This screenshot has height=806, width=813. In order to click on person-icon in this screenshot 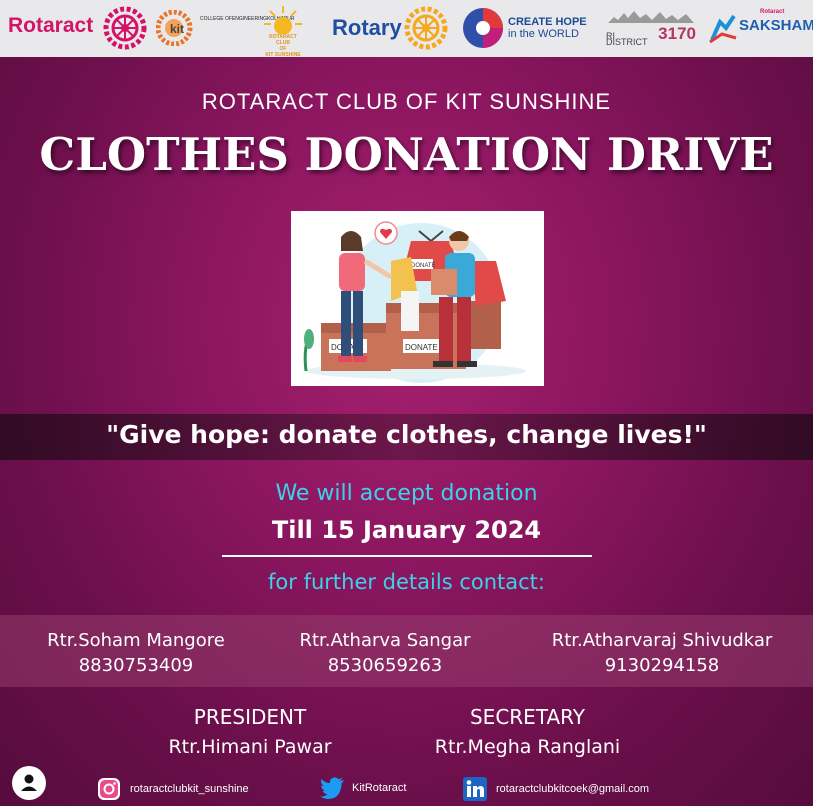, I will do `click(29, 782)`.